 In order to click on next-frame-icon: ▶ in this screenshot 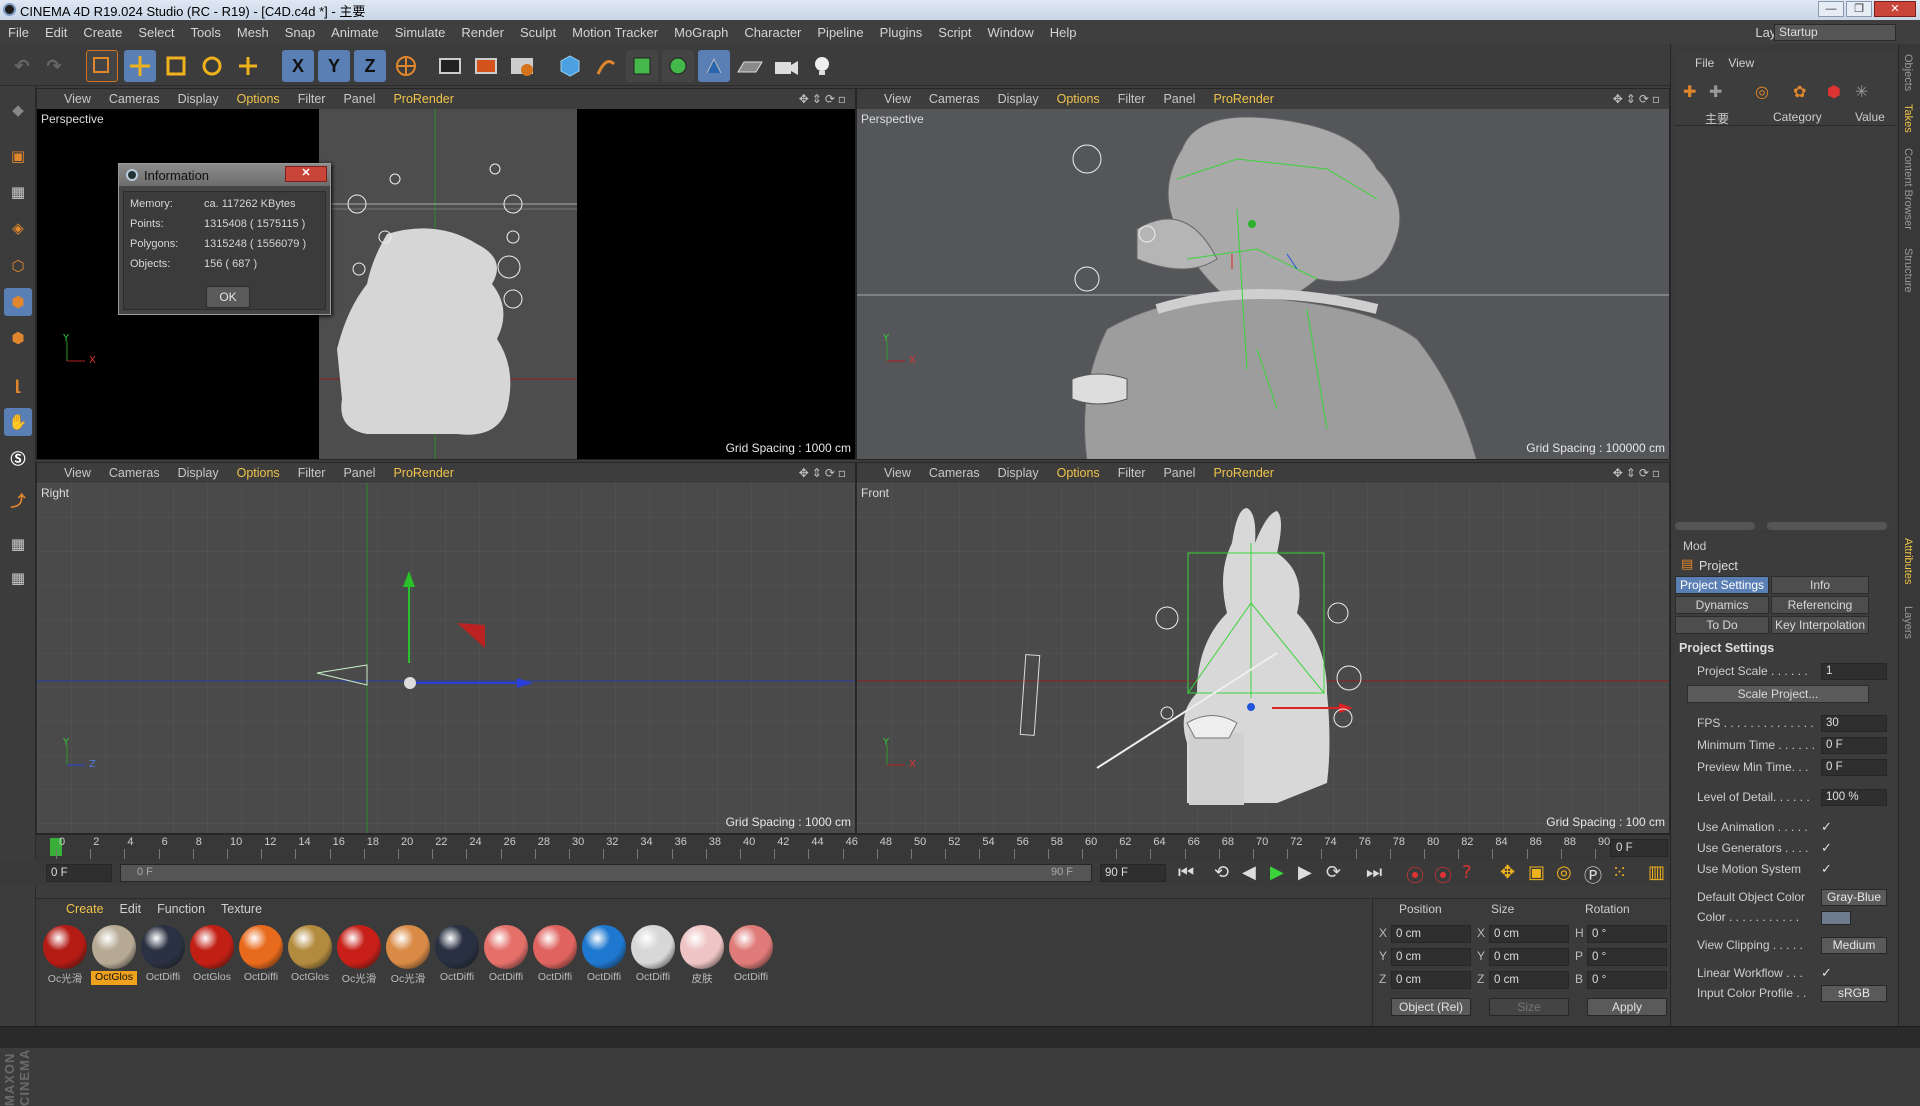, I will do `click(1305, 872)`.